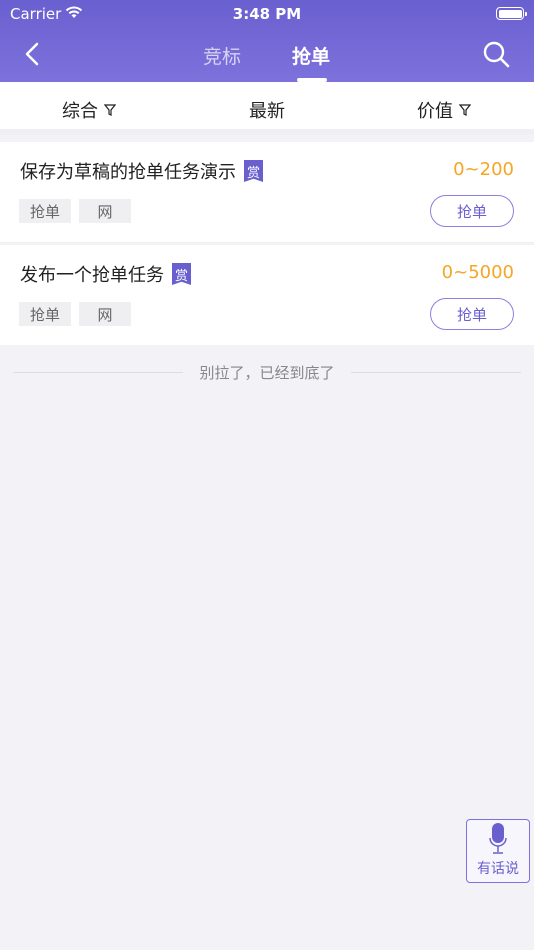 This screenshot has width=534, height=950. I want to click on filter-bar: 综合 最新 价值, so click(267, 108).